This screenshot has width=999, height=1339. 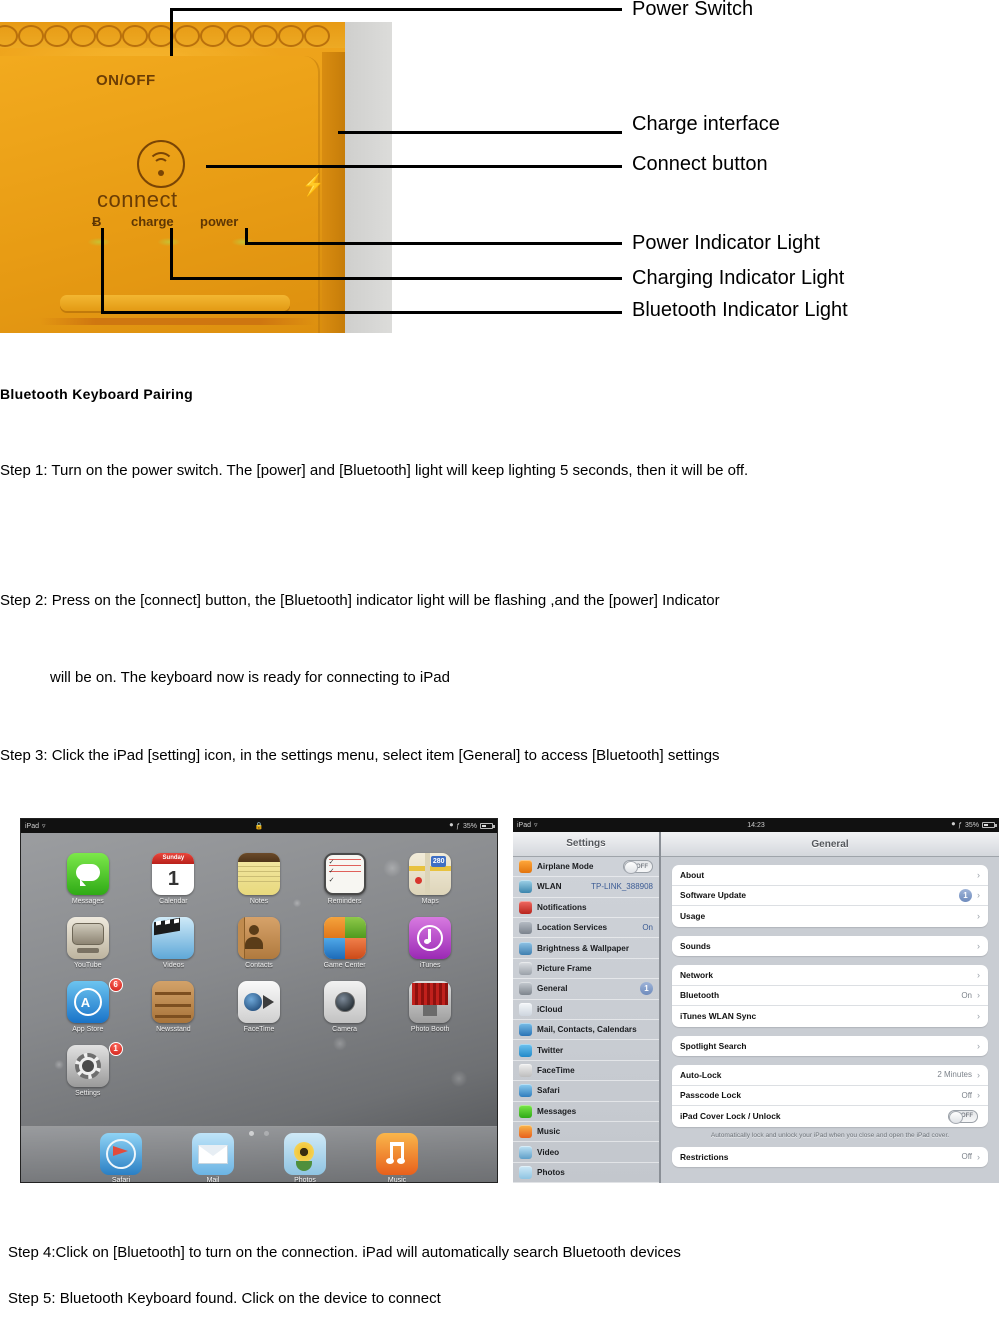 What do you see at coordinates (586, 928) in the screenshot?
I see `sidebar-item-location-services: Location Services On` at bounding box center [586, 928].